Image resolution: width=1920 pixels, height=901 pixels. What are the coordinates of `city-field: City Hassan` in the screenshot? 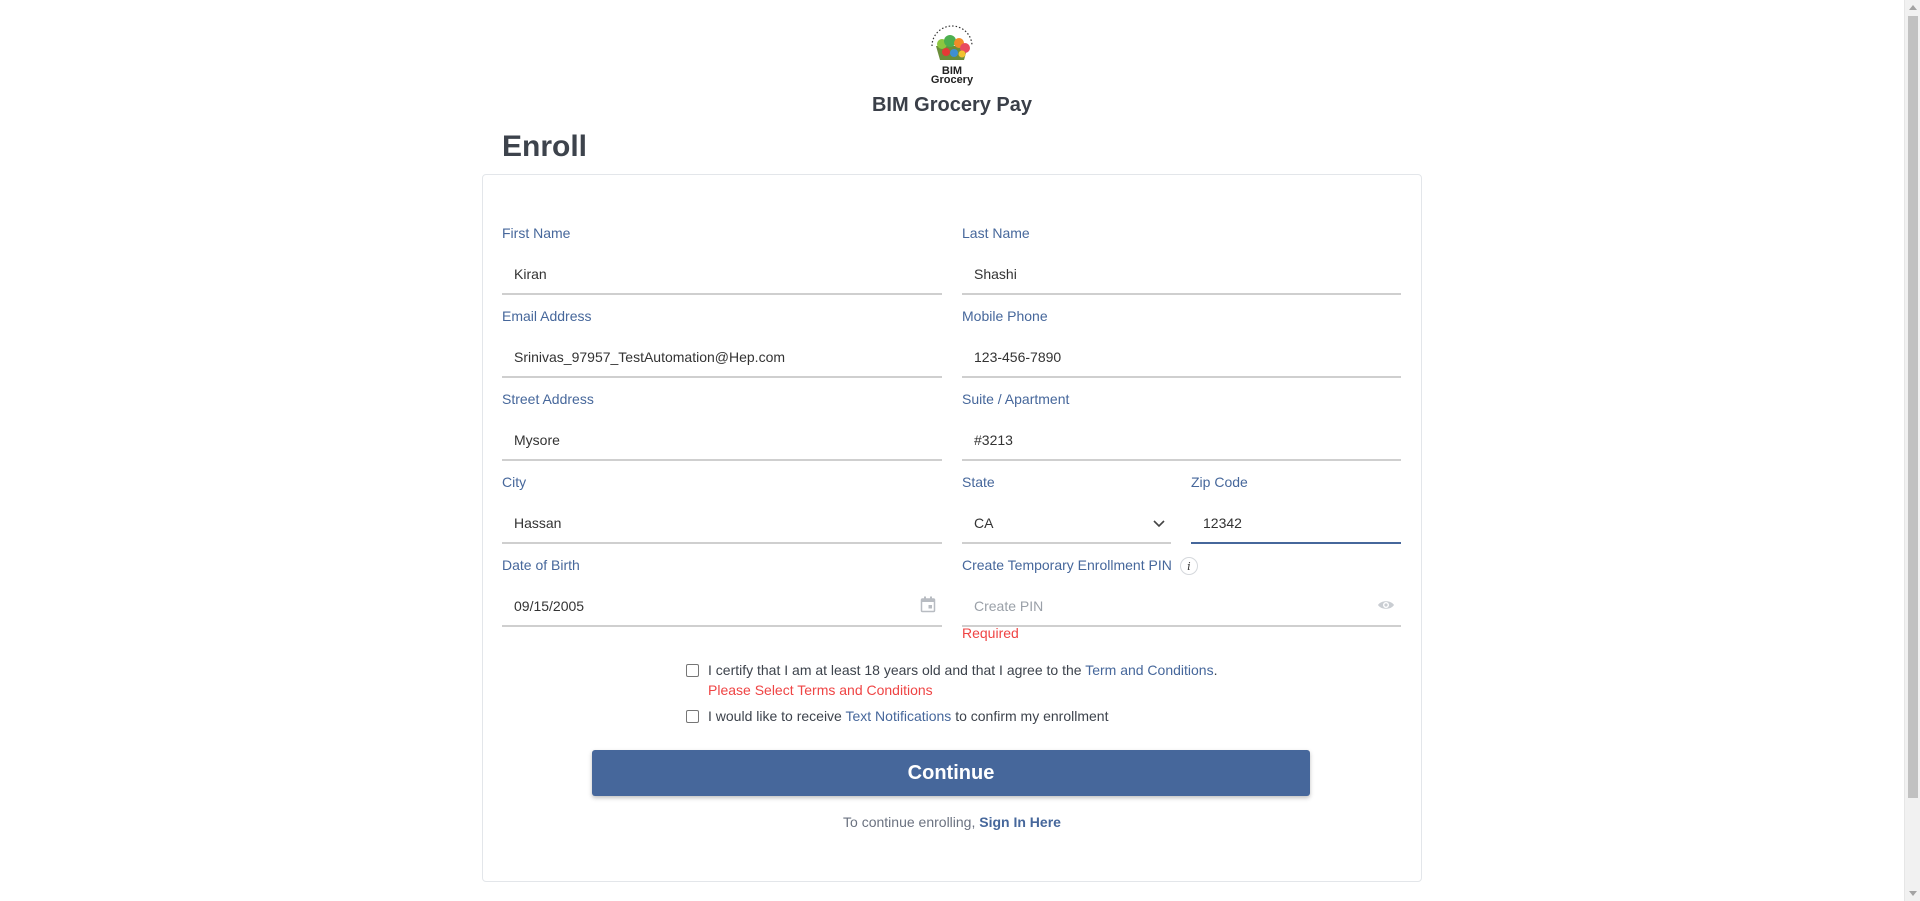 It's located at (722, 509).